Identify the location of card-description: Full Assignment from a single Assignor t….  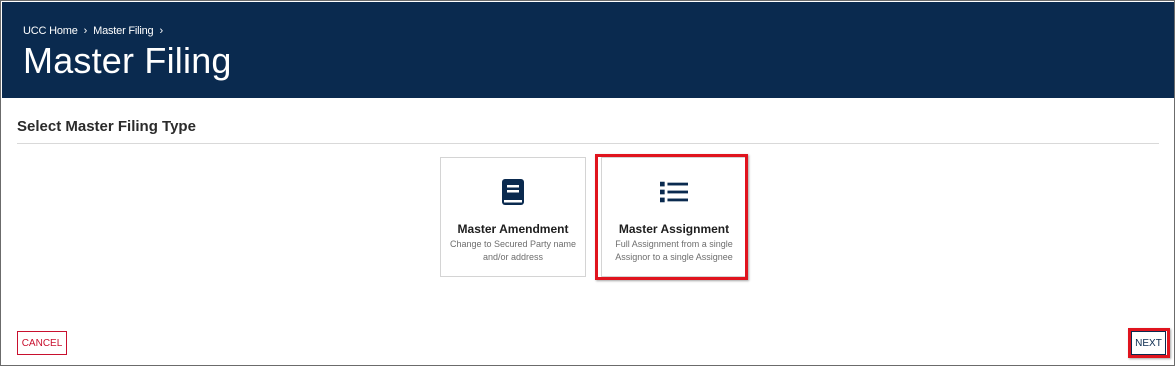
(674, 250).